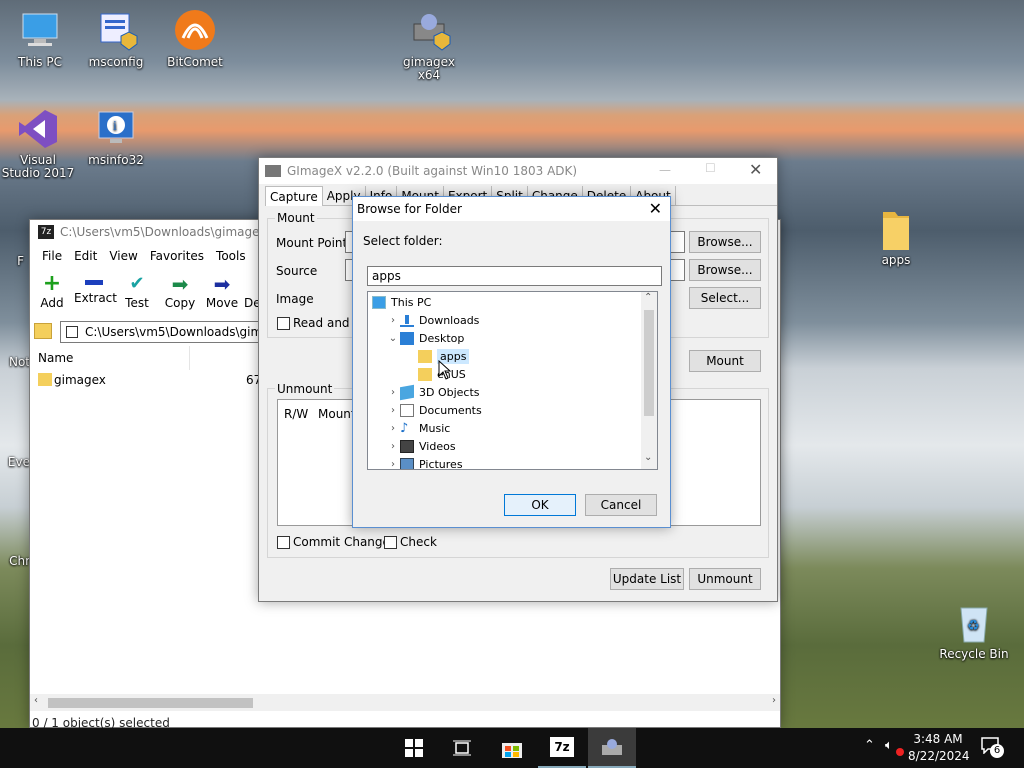  I want to click on scroll-up-icon: ⌃, so click(648, 297).